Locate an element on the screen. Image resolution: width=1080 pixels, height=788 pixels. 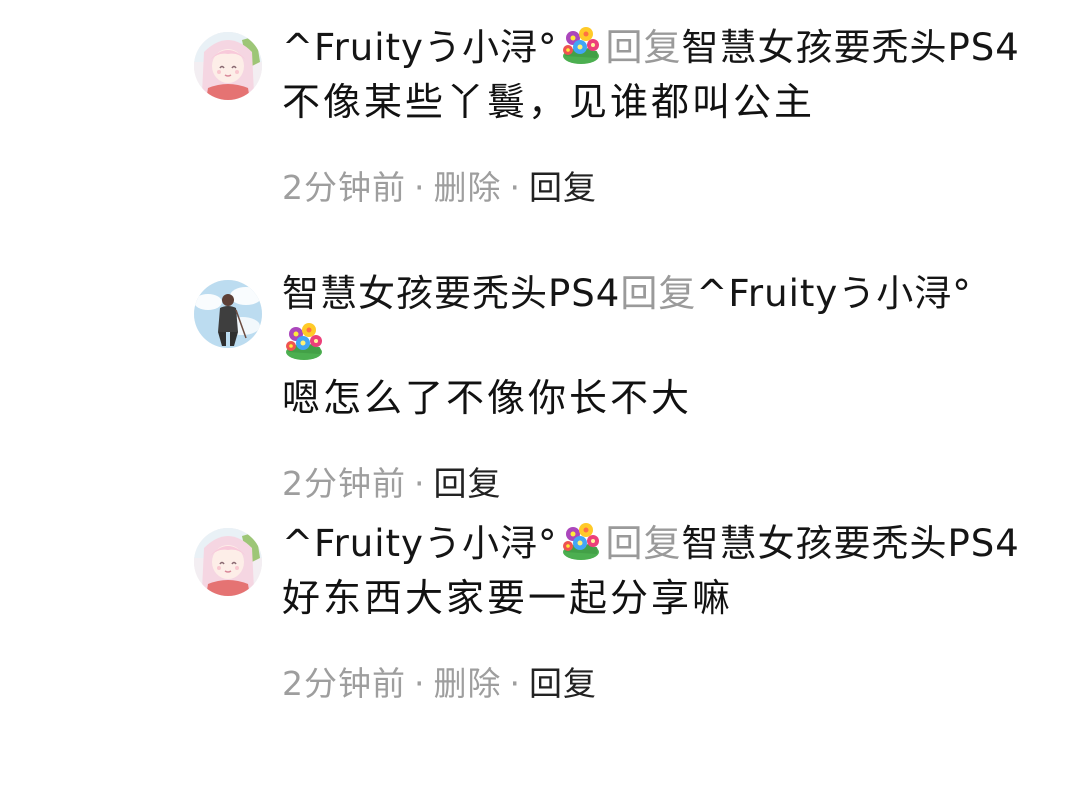
comment-meta: 2分钟前 · 回复 is located at coordinates (662, 484).